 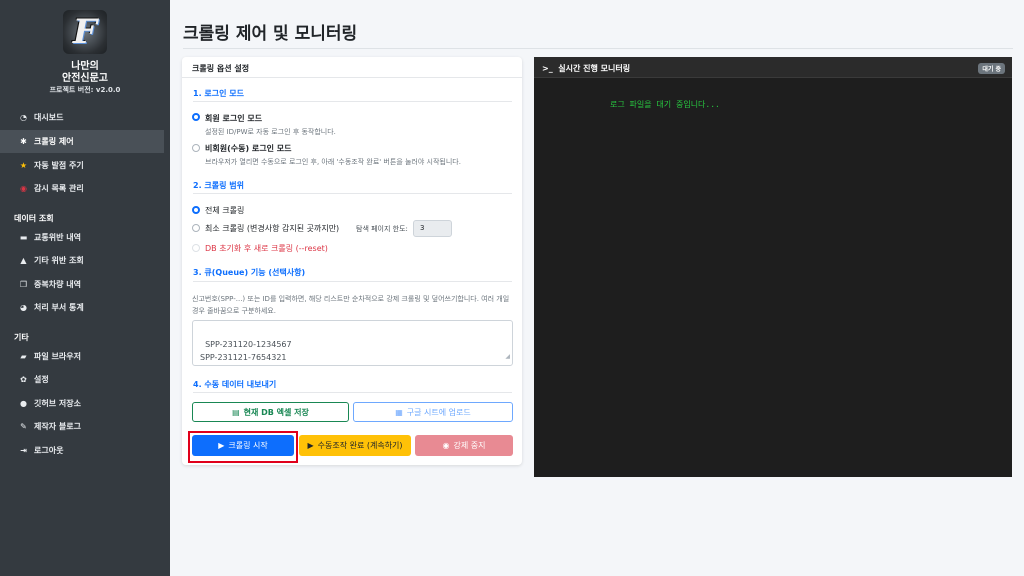 I want to click on options-card-header: 크롤링 옵션 설정, so click(x=352, y=67).